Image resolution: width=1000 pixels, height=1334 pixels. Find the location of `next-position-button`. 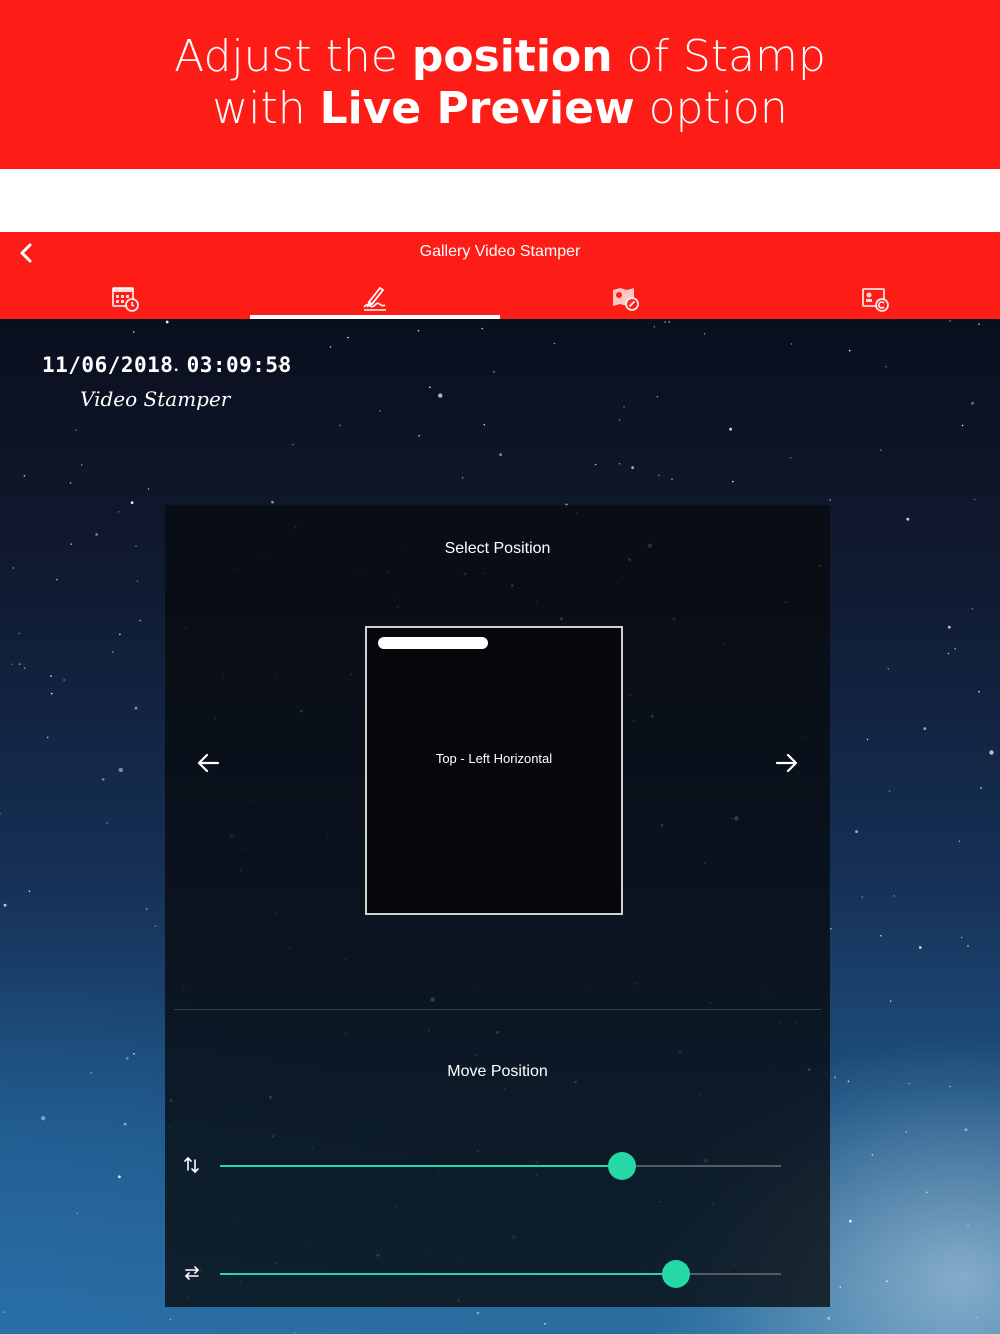

next-position-button is located at coordinates (786, 763).